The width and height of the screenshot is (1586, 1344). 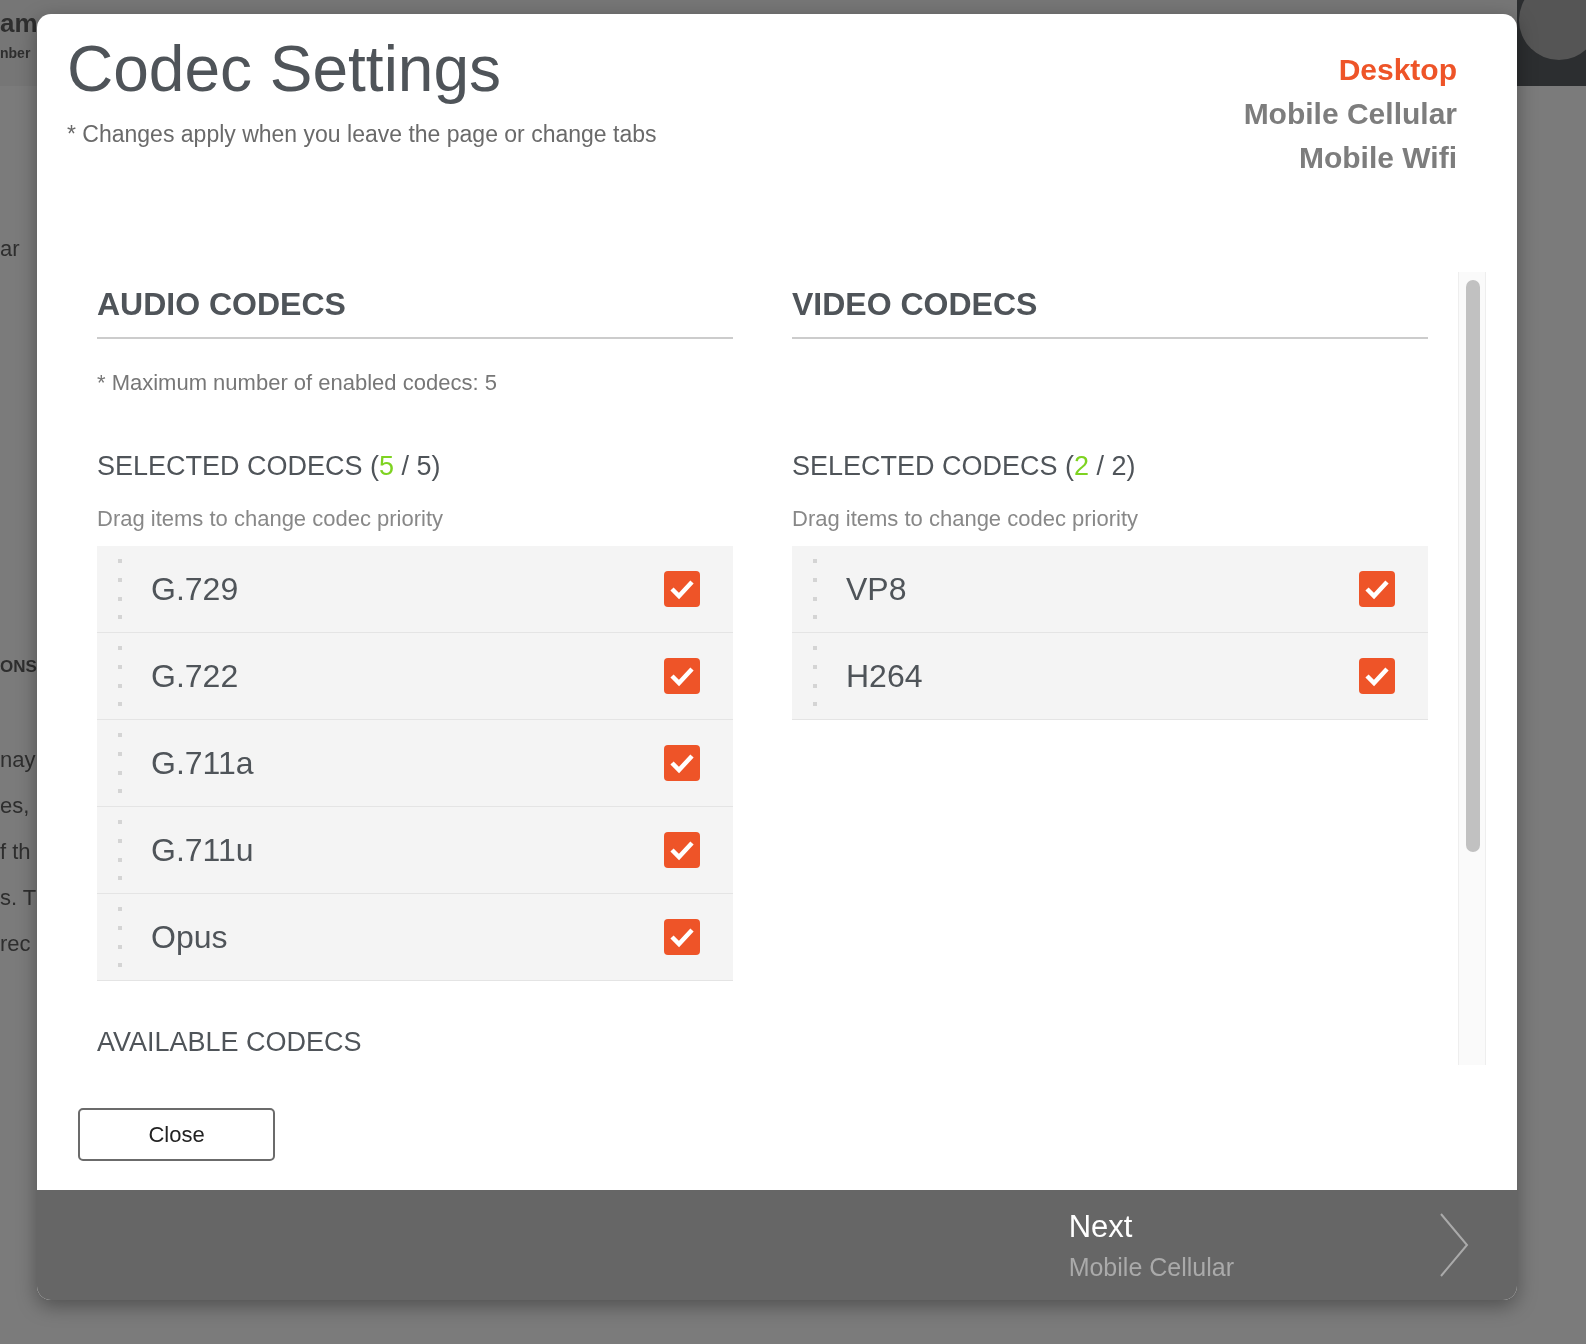 I want to click on next-profile: Mobile Cellular, so click(x=1151, y=1267).